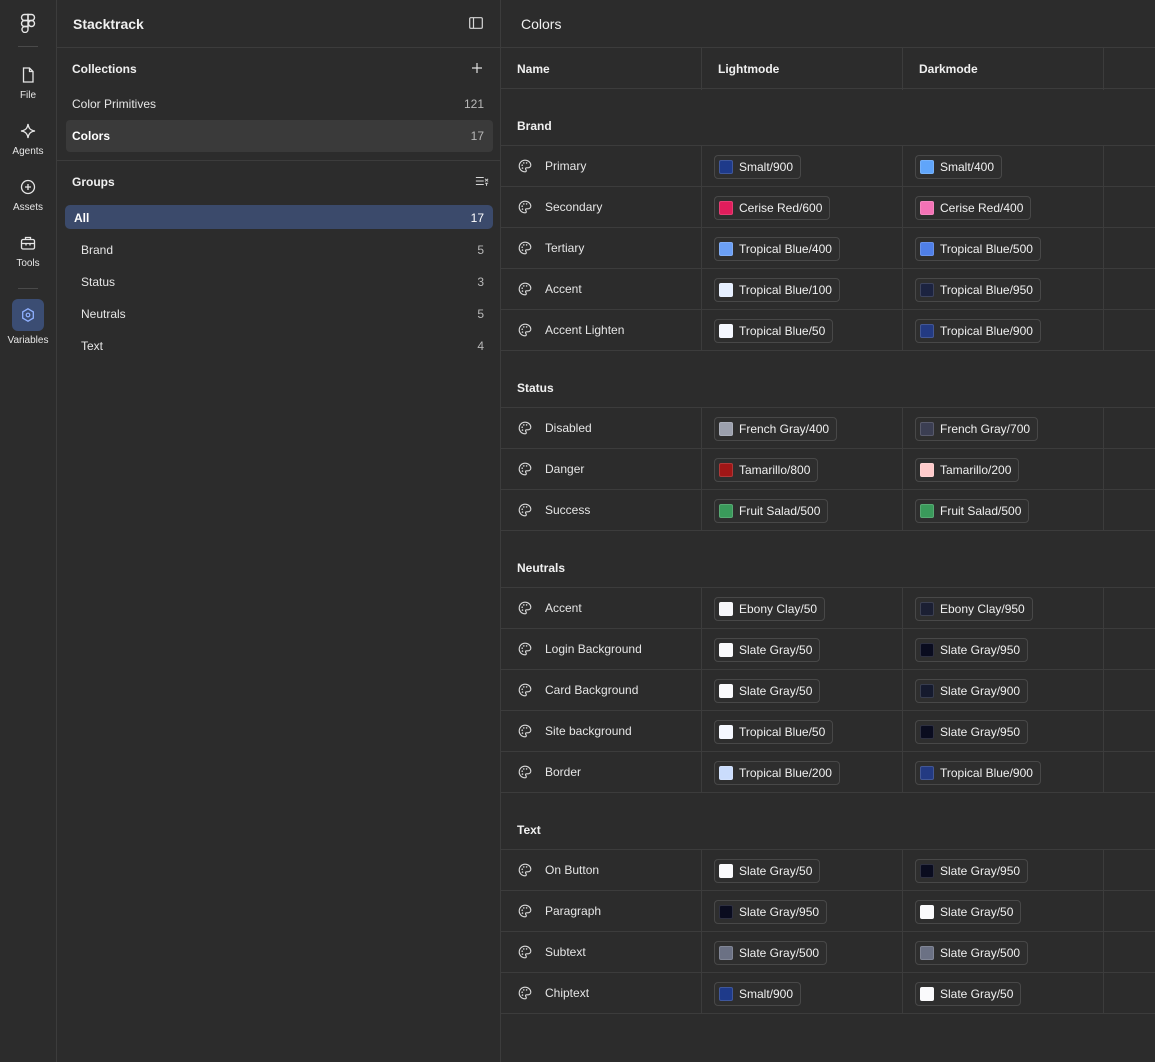 This screenshot has width=1155, height=1062. I want to click on sidebar-toggle-icon, so click(476, 23).